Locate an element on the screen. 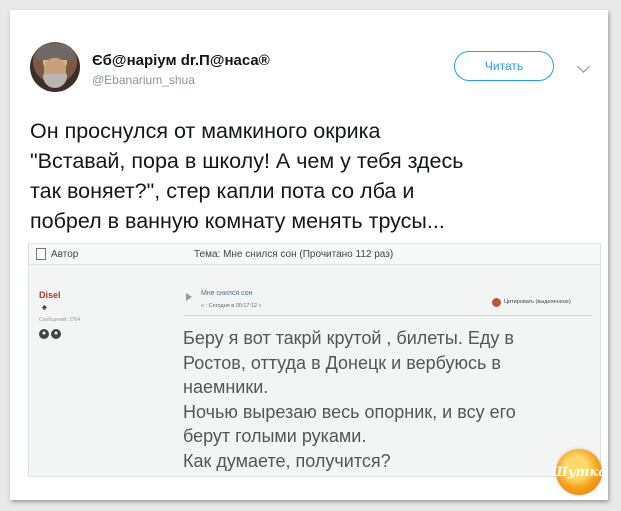 This screenshot has height=511, width=621. author-handle: @Ebanarium_shua is located at coordinates (143, 80).